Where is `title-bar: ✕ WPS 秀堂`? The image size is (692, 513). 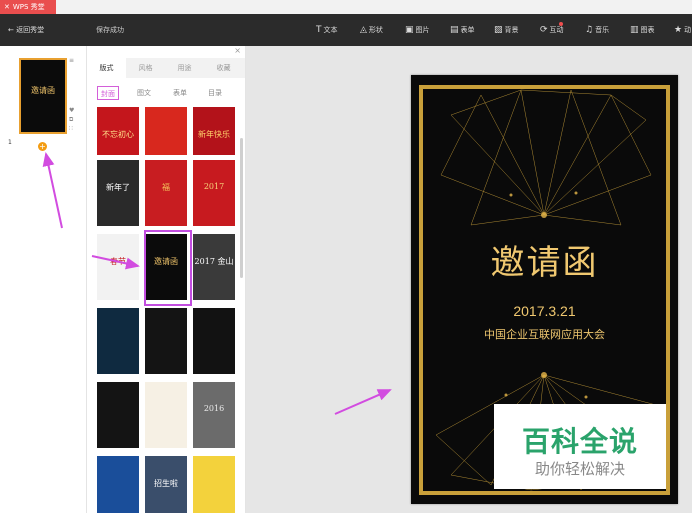
title-bar: ✕ WPS 秀堂 is located at coordinates (346, 7).